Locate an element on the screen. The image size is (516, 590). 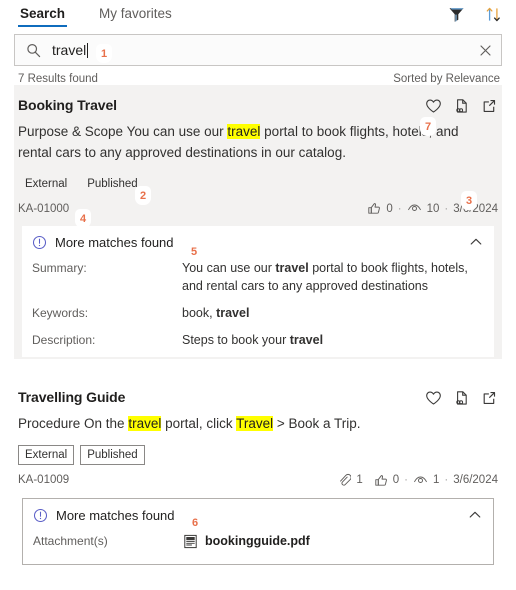
annotation-badge-5: 5 is located at coordinates (194, 251).